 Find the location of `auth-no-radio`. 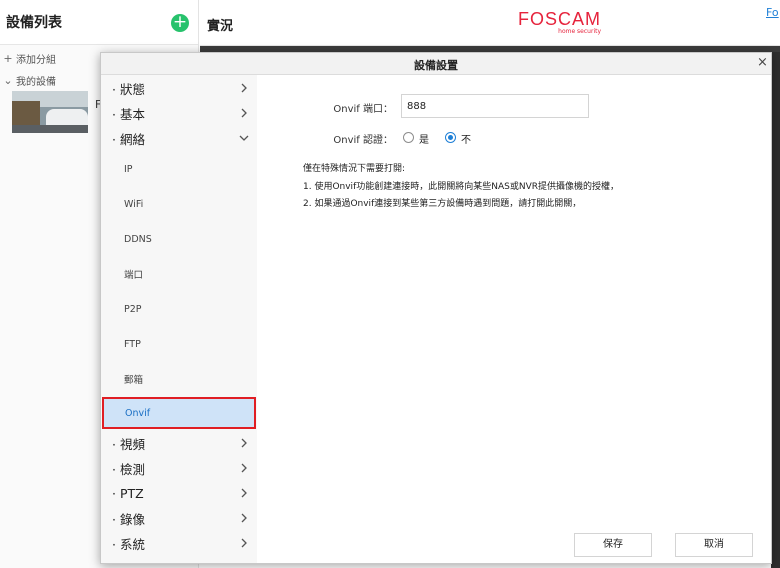

auth-no-radio is located at coordinates (450, 137).